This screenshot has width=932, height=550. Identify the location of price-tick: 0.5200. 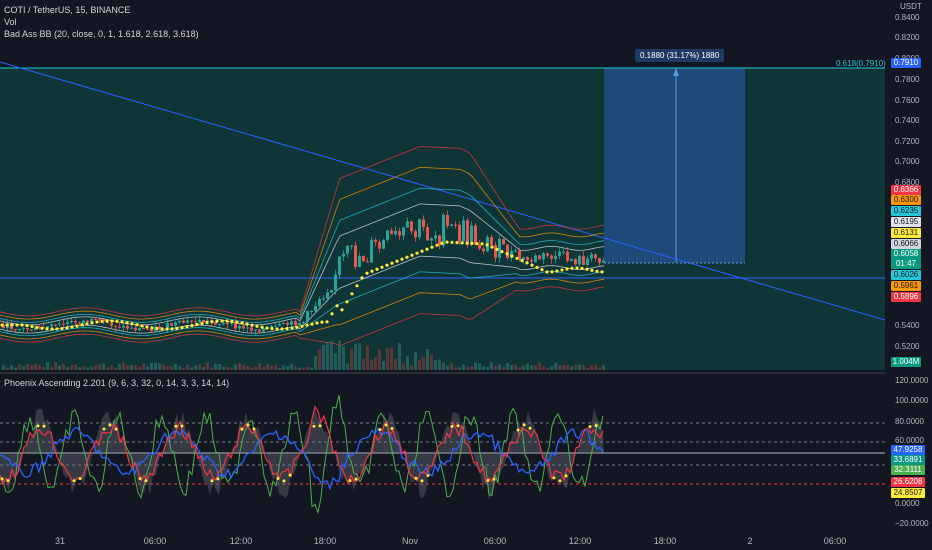
(907, 346).